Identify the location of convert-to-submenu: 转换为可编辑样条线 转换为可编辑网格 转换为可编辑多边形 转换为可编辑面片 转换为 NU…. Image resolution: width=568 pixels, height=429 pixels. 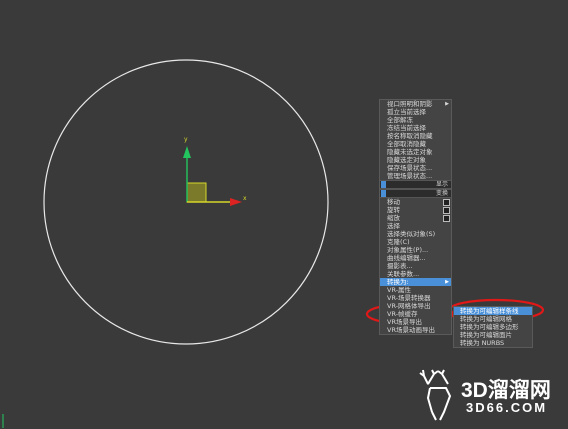
(493, 327).